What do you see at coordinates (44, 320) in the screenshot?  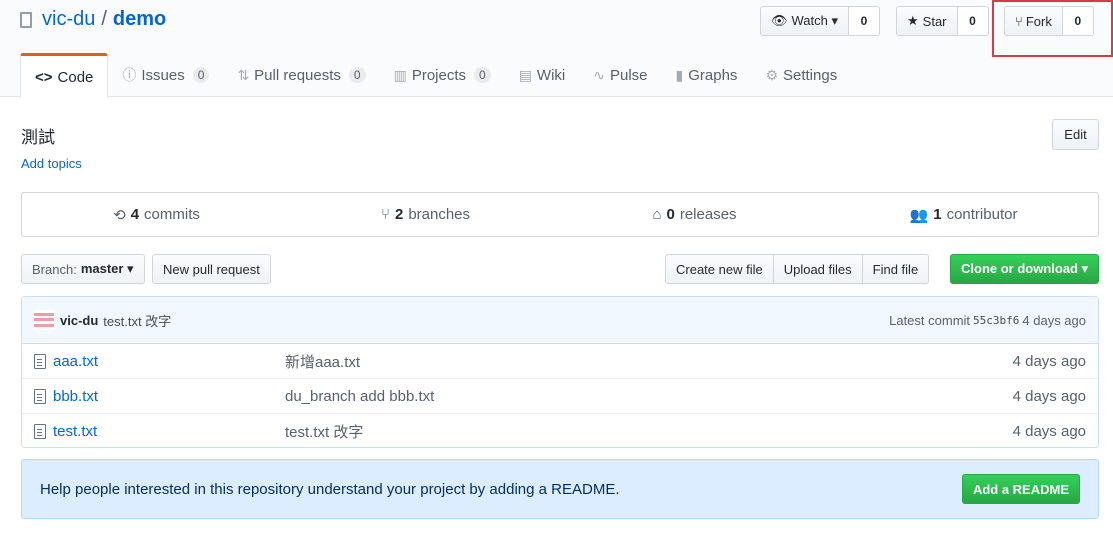 I see `avatar` at bounding box center [44, 320].